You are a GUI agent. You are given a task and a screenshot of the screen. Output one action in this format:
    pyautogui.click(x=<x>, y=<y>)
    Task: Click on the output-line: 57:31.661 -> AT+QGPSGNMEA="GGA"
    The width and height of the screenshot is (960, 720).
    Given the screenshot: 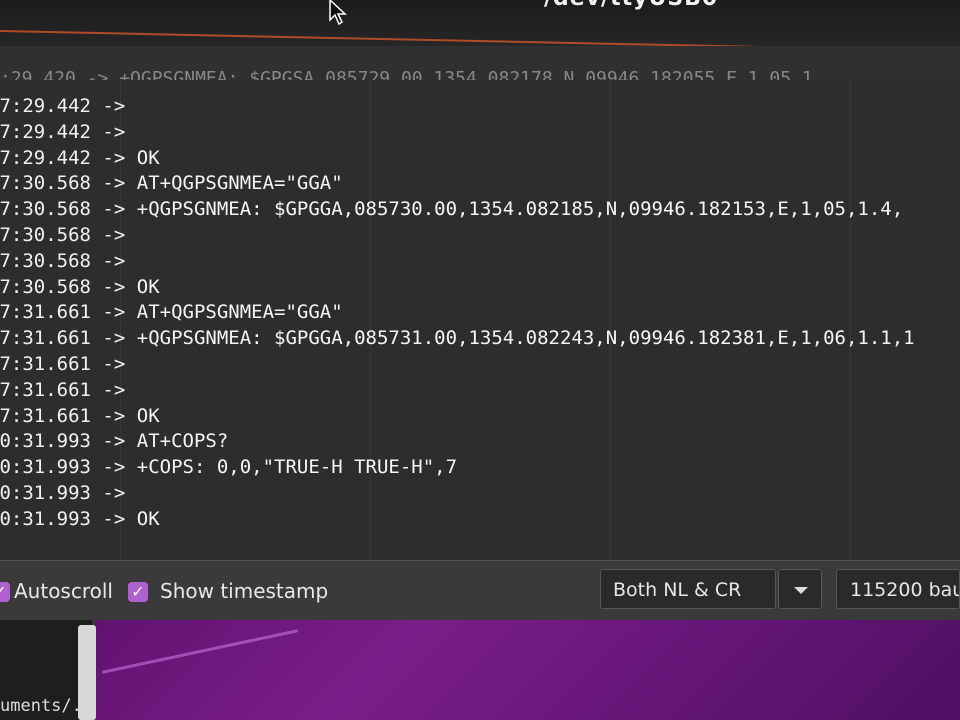 What is the action you would take?
    pyautogui.click(x=457, y=313)
    